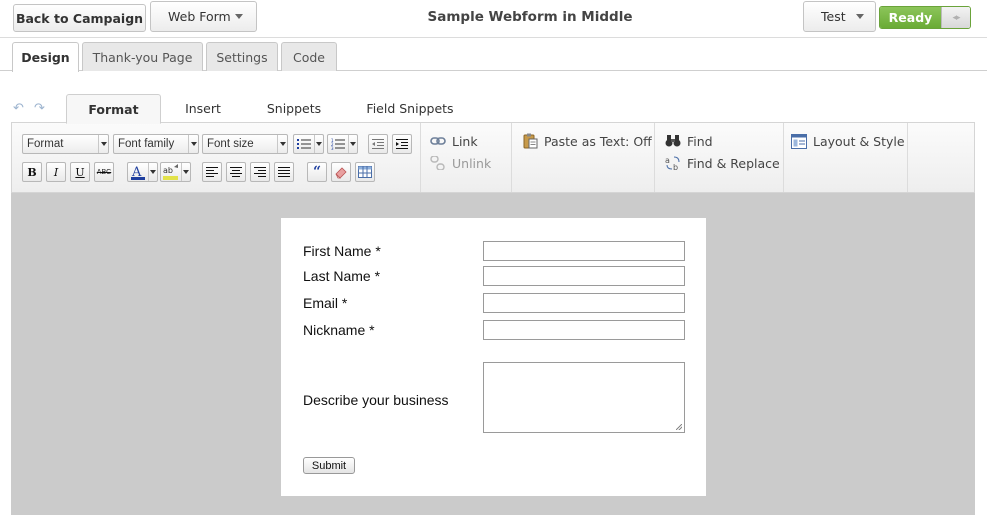  I want to click on remove-format-button, so click(341, 172).